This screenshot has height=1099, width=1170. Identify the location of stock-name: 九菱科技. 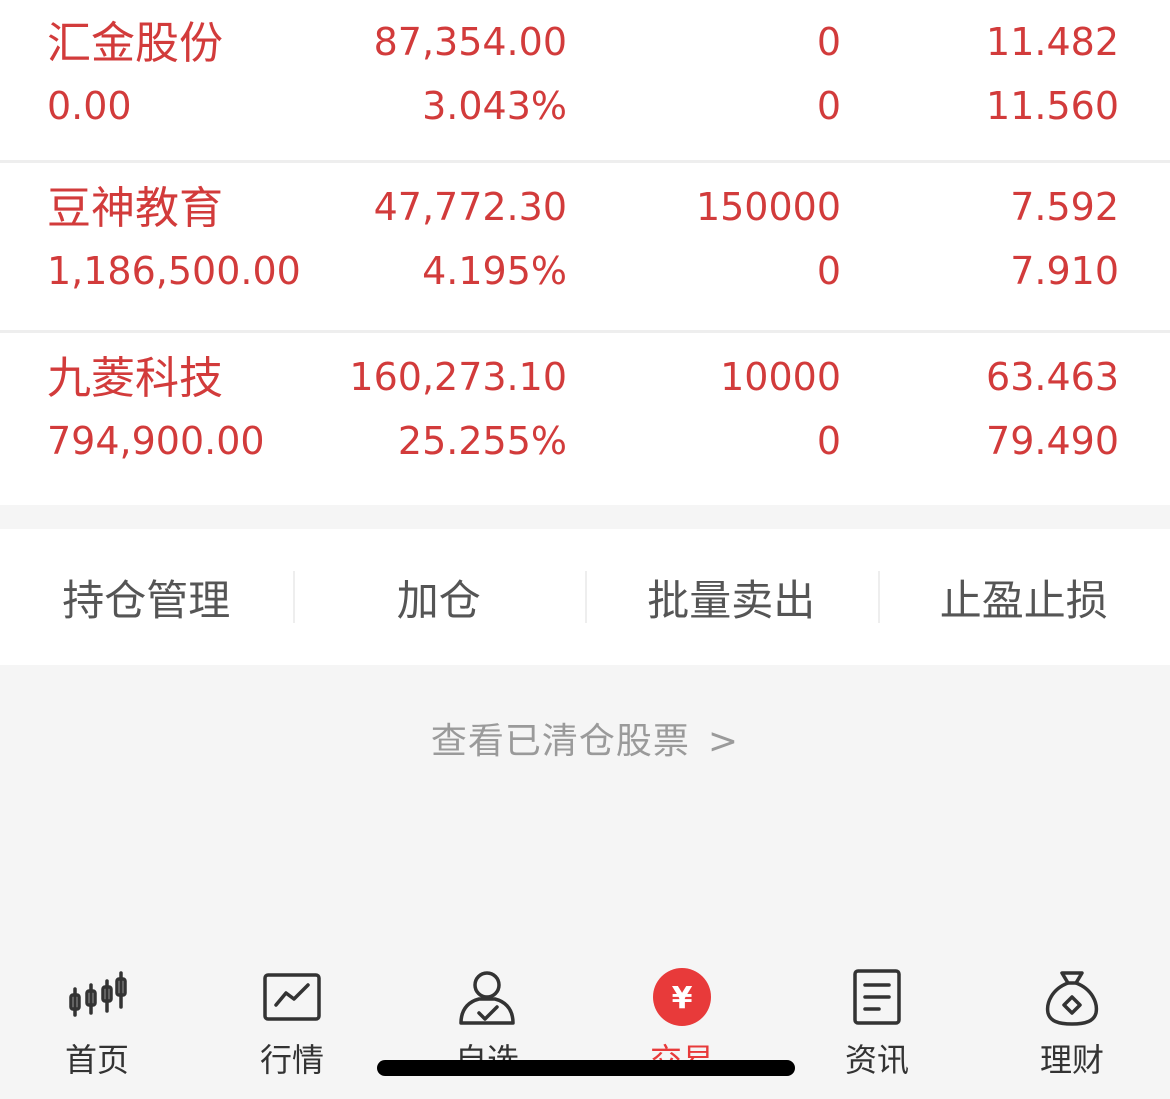
(135, 378).